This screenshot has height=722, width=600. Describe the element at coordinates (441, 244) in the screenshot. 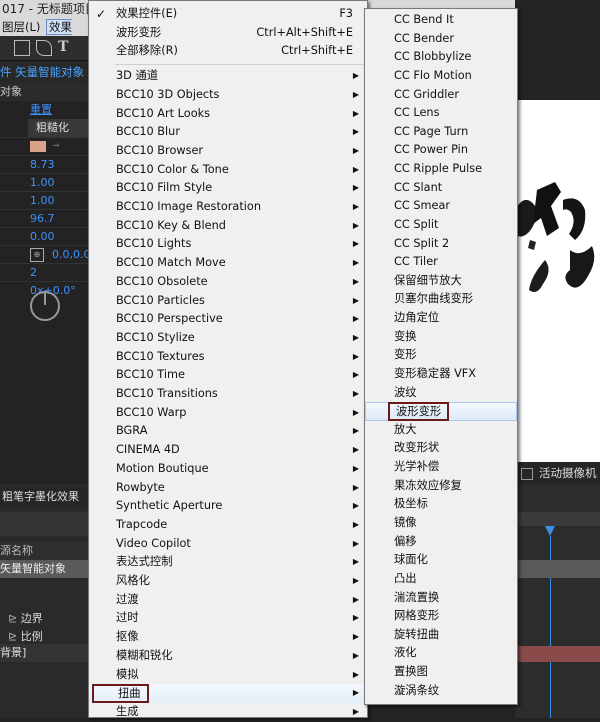

I see `distort-item: CC Split 2` at that location.